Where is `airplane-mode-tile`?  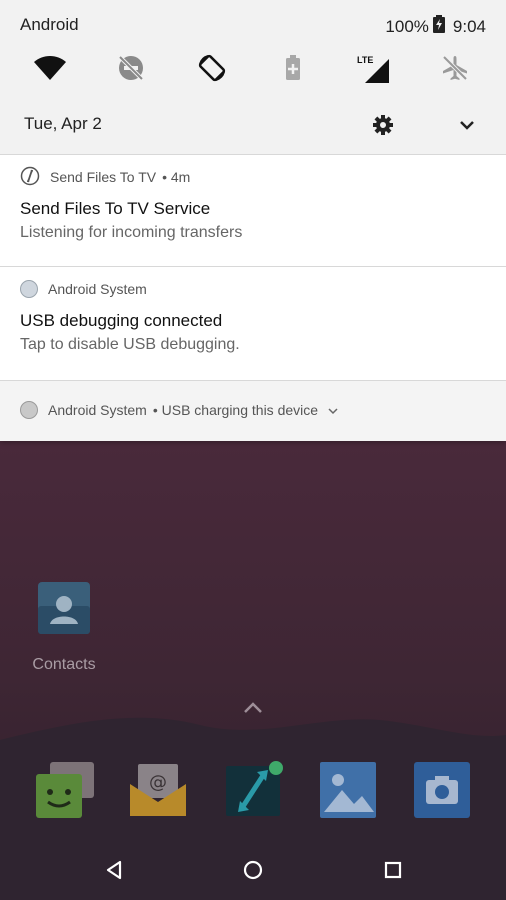
airplane-mode-tile is located at coordinates (455, 70).